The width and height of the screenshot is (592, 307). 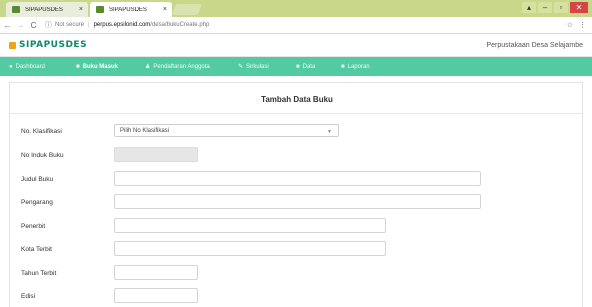 I want to click on nav-item-buku-masuk: ■ Buku Masuk, so click(x=97, y=66).